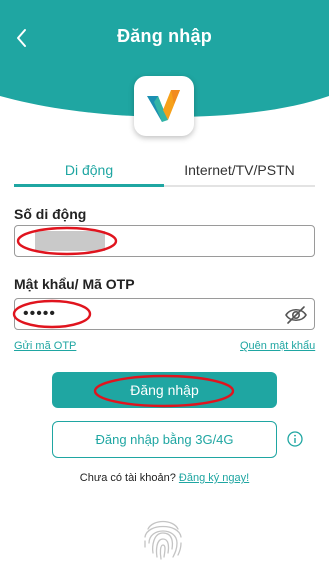  What do you see at coordinates (45, 346) in the screenshot?
I see `send-otp-link: Gửi mã OTP` at bounding box center [45, 346].